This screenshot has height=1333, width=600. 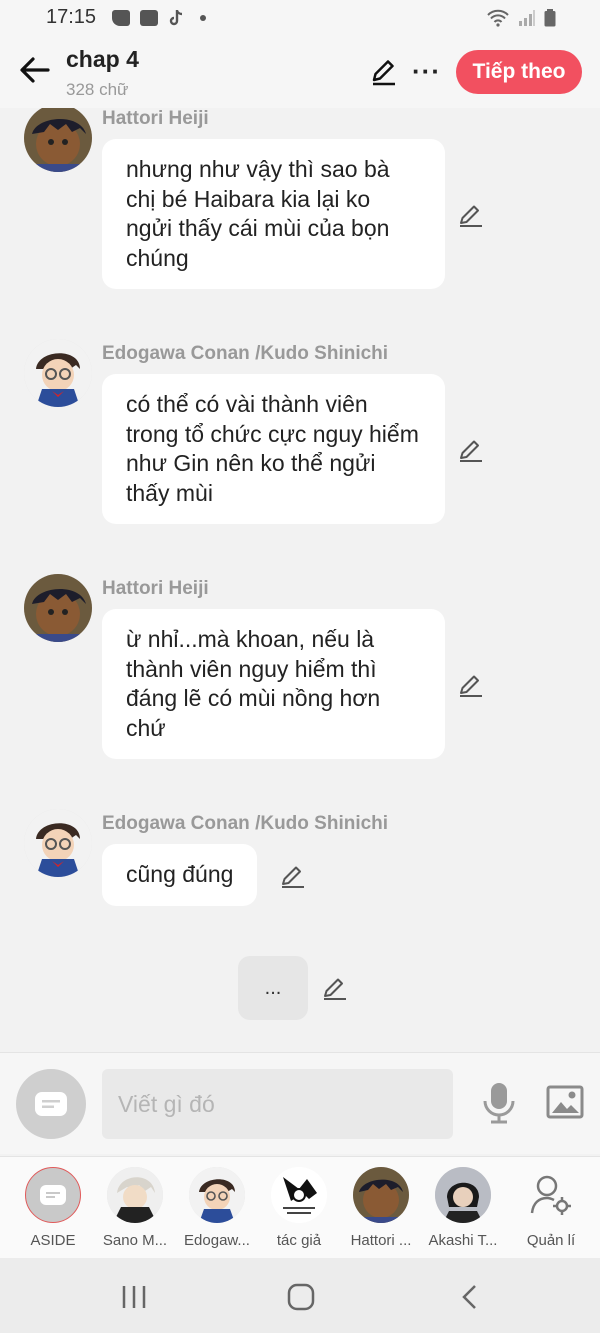 I want to click on wifi-icon, so click(x=498, y=18).